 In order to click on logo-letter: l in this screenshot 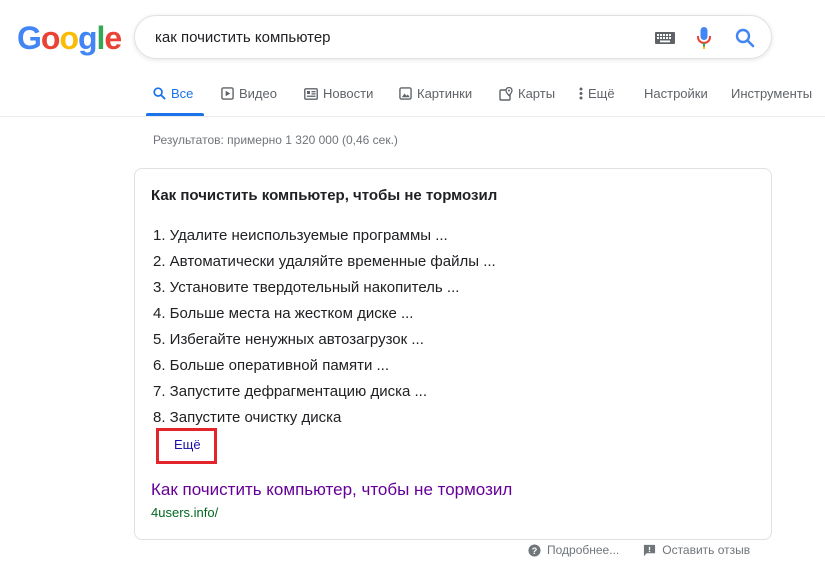, I will do `click(101, 38)`.